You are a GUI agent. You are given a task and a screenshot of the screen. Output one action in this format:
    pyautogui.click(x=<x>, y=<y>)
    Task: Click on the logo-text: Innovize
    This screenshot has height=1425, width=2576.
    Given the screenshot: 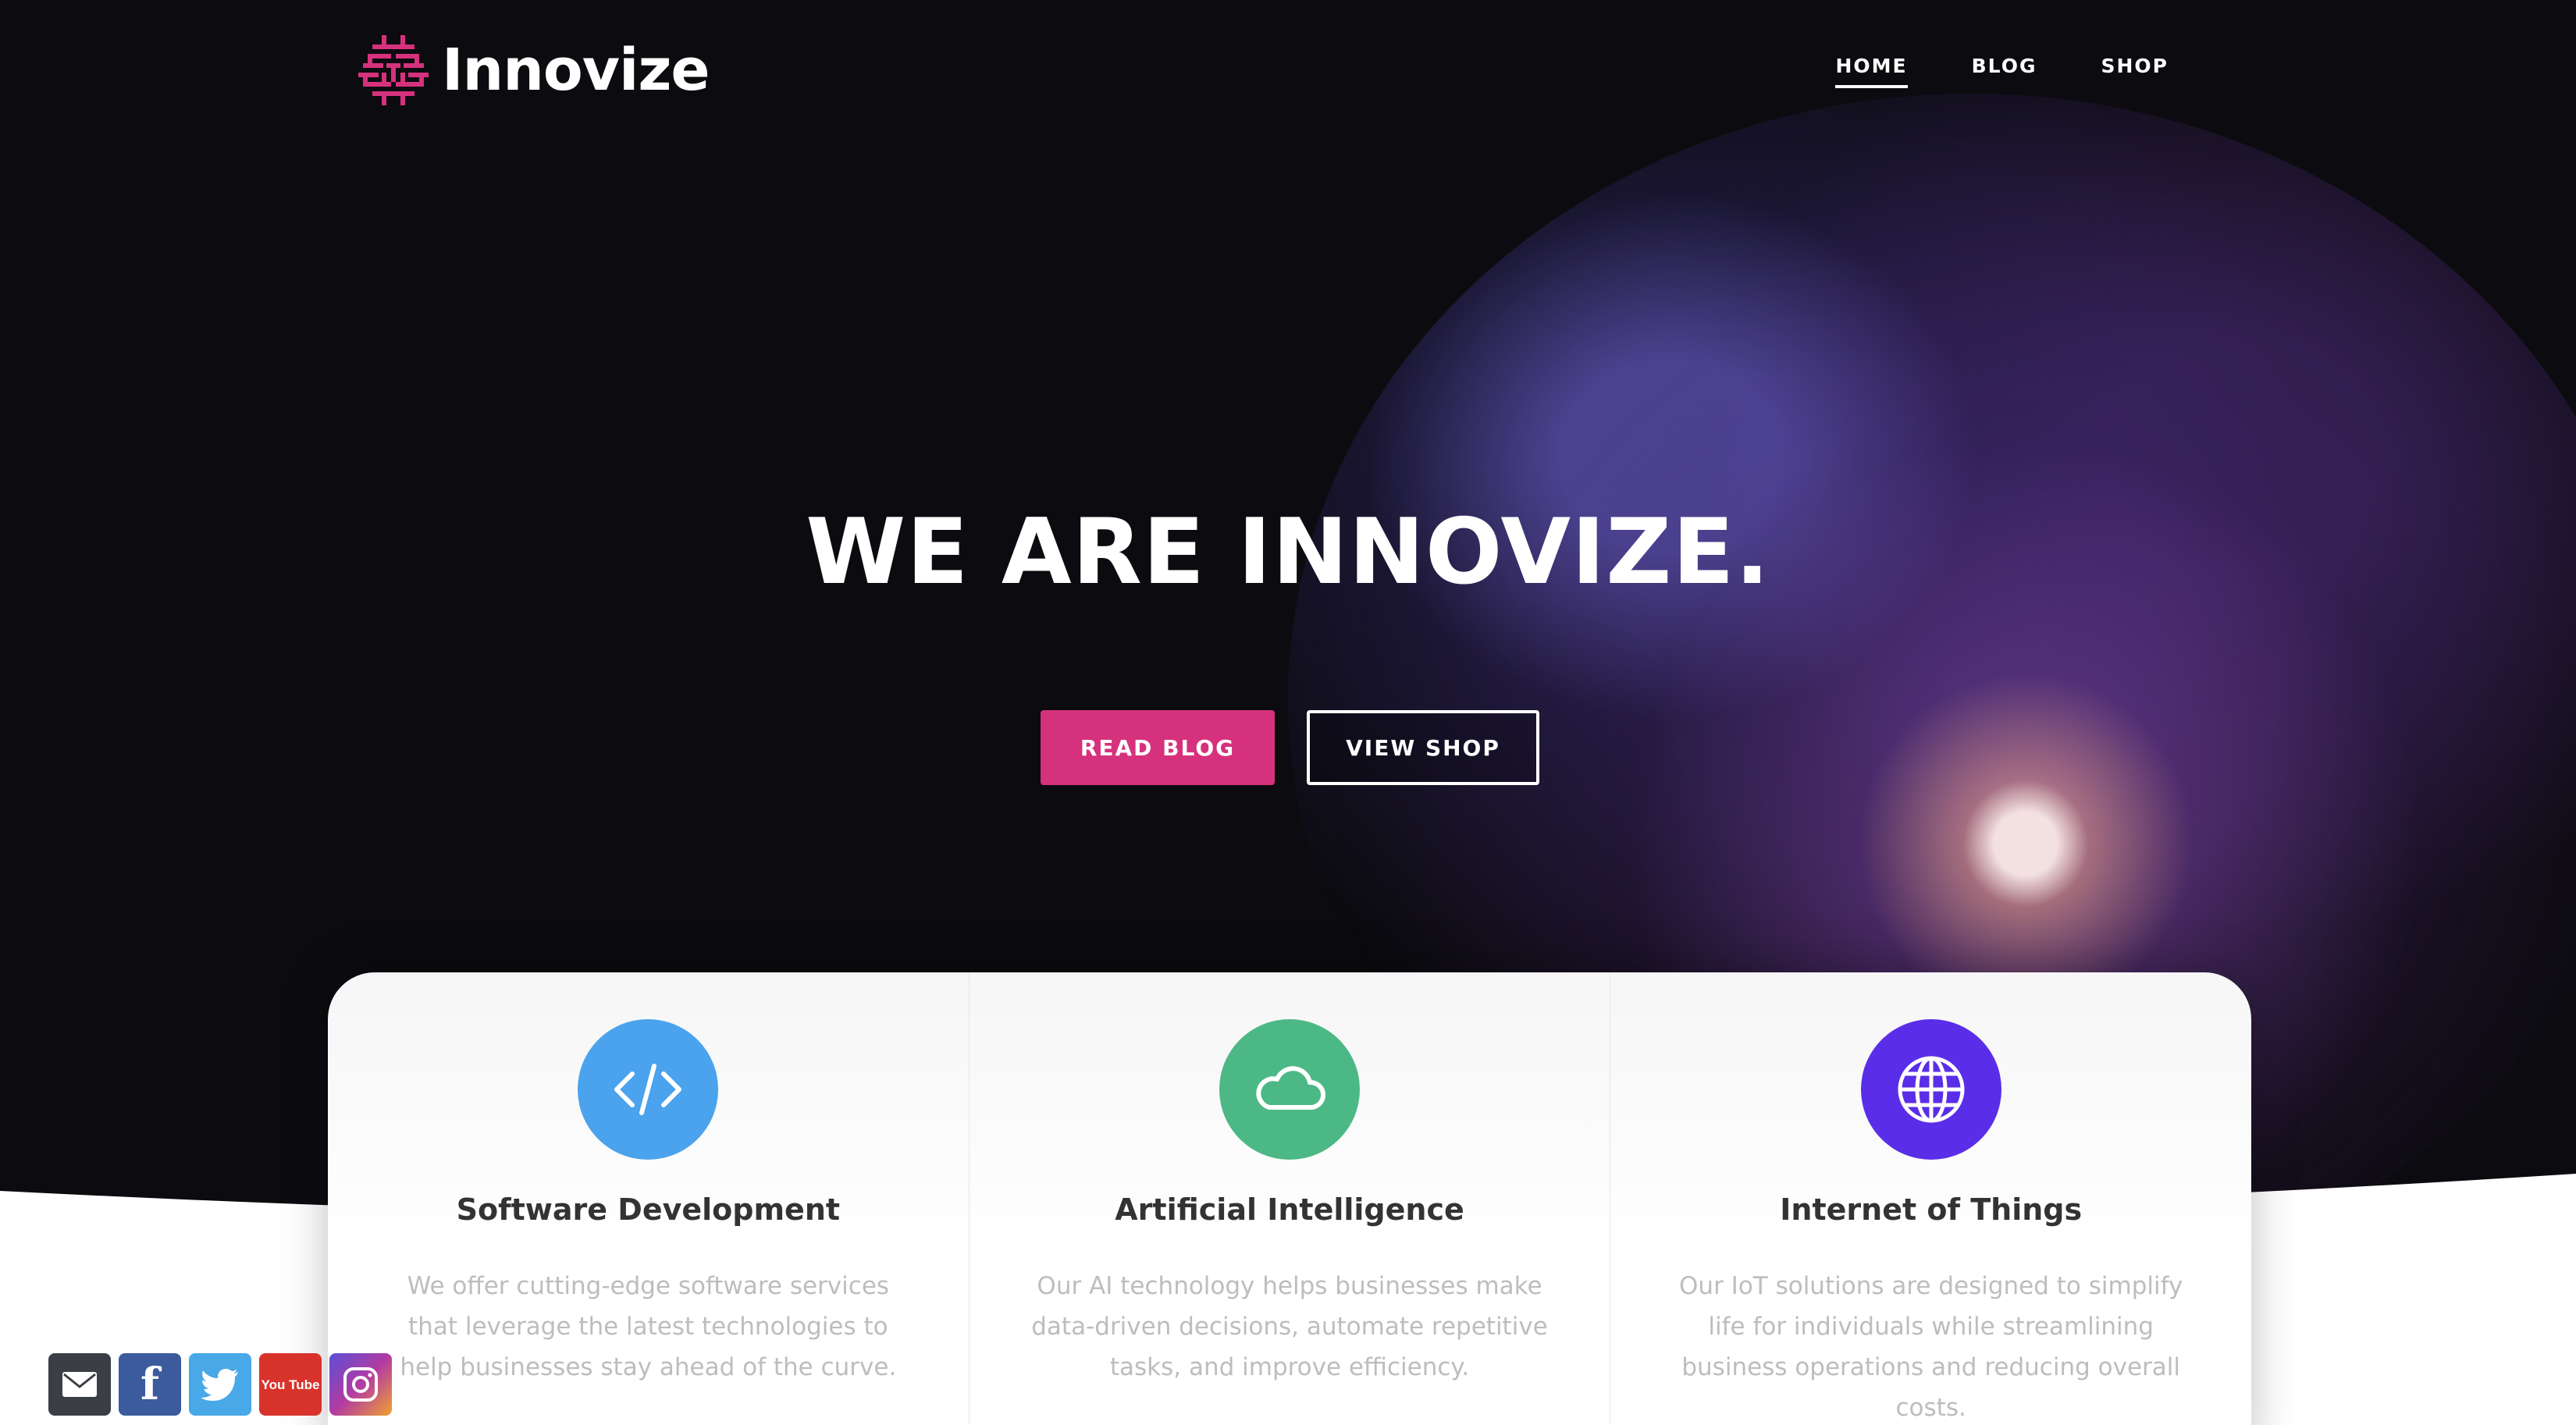 What is the action you would take?
    pyautogui.click(x=576, y=70)
    